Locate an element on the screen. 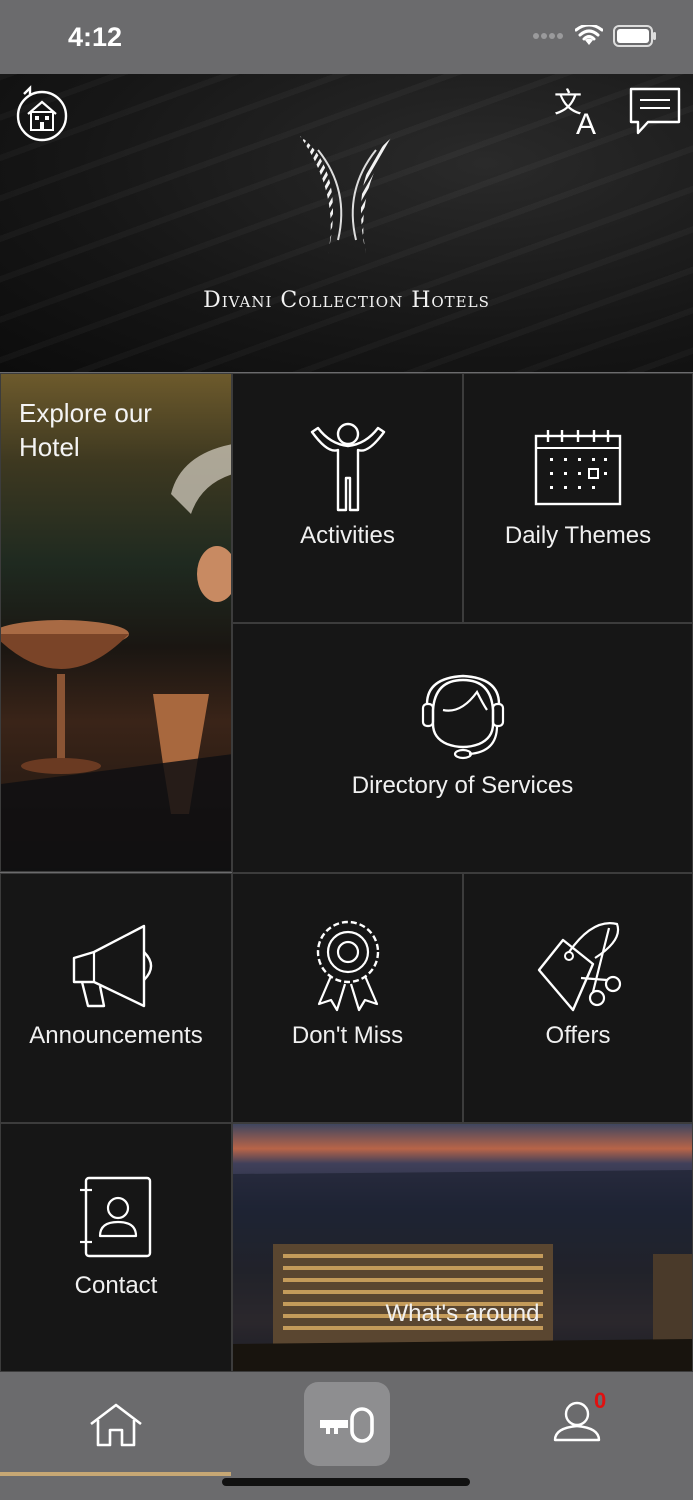 Image resolution: width=693 pixels, height=1500 pixels. divani-logo-icon is located at coordinates (347, 195).